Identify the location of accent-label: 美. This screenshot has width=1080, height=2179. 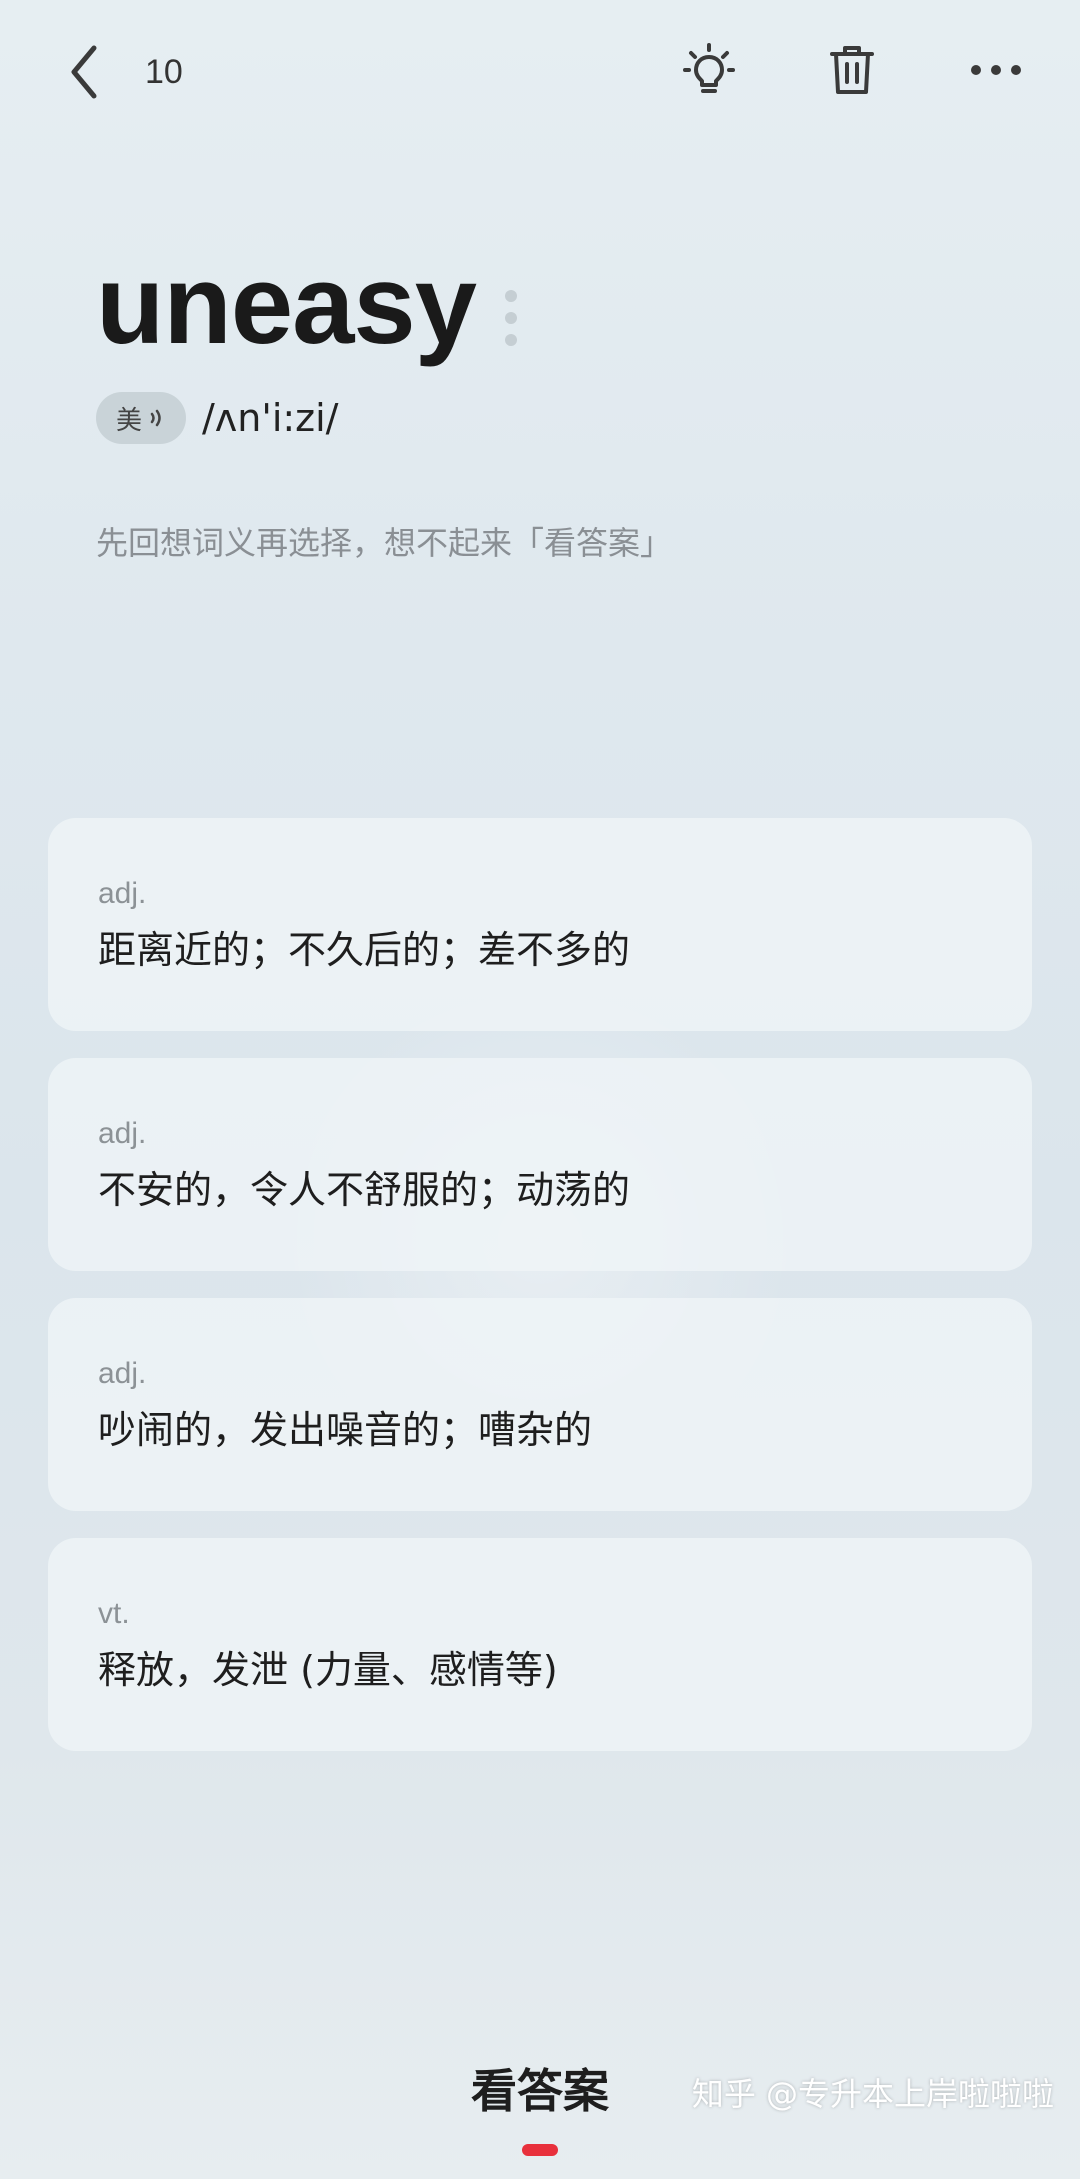
(128, 420).